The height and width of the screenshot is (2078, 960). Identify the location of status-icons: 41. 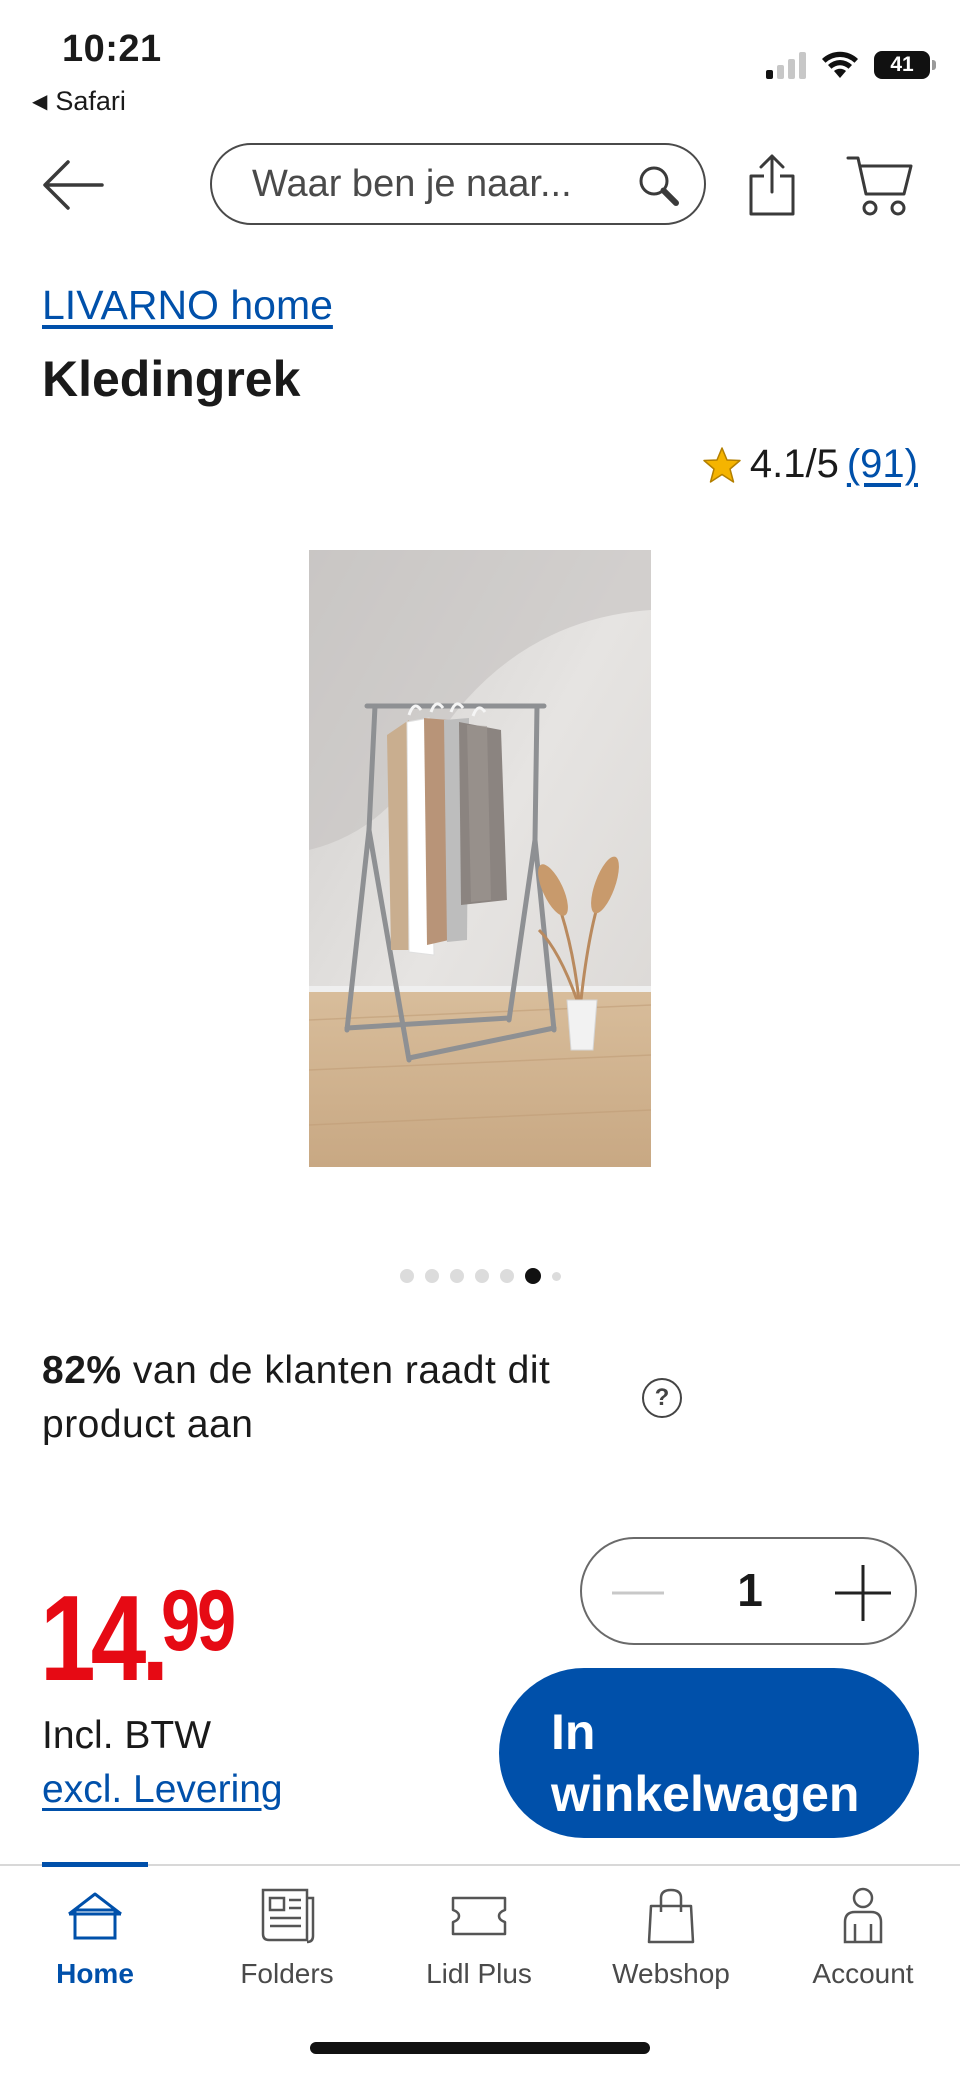
(851, 65).